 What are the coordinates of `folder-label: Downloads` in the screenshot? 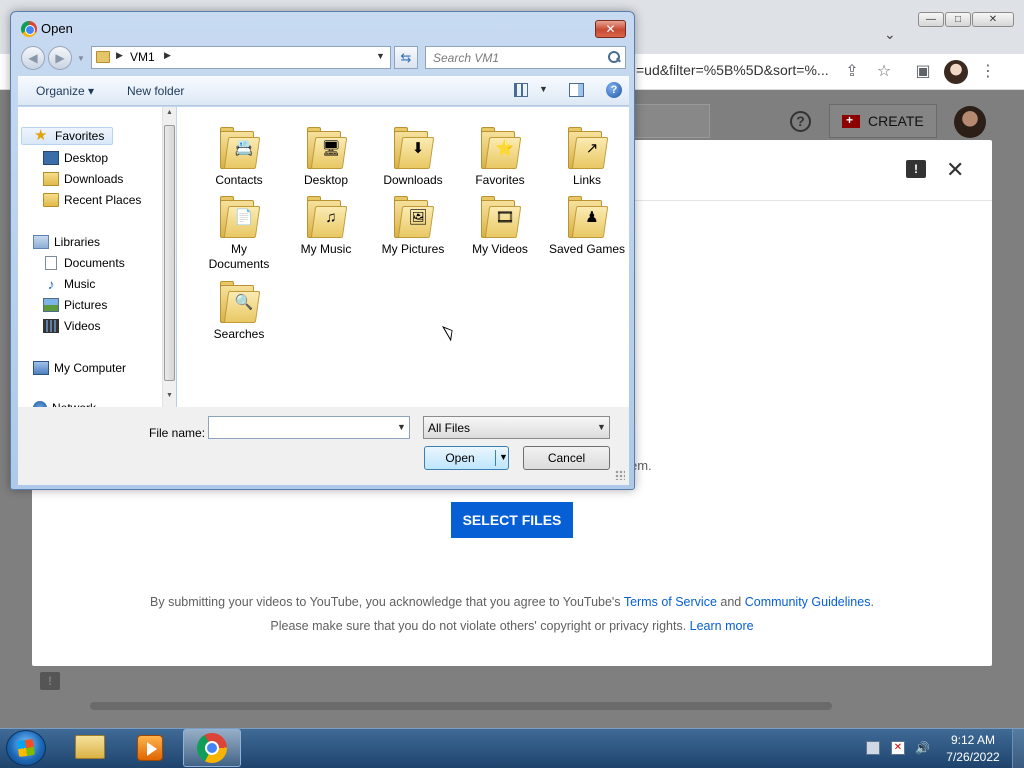 It's located at (413, 180).